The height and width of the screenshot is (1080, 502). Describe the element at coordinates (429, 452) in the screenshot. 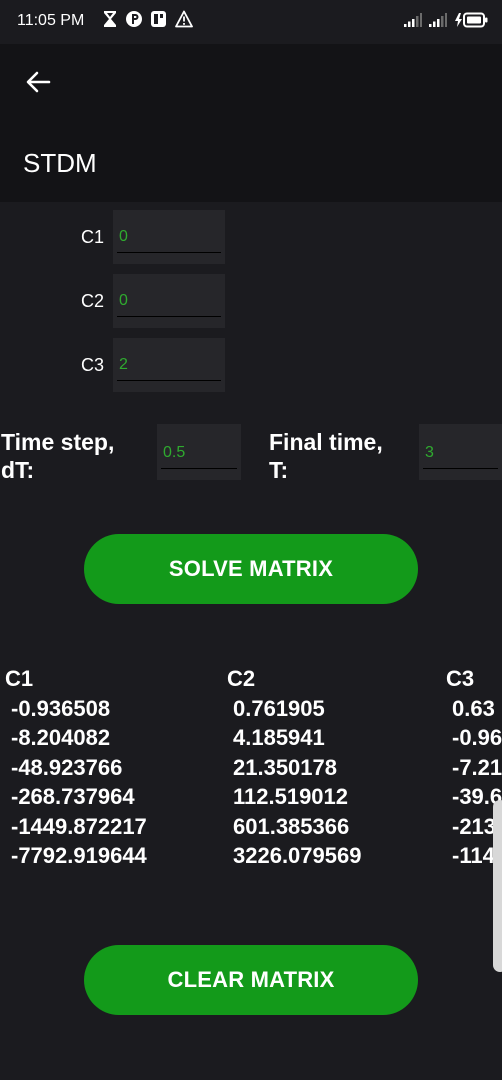

I see `final-time-value: 3` at that location.